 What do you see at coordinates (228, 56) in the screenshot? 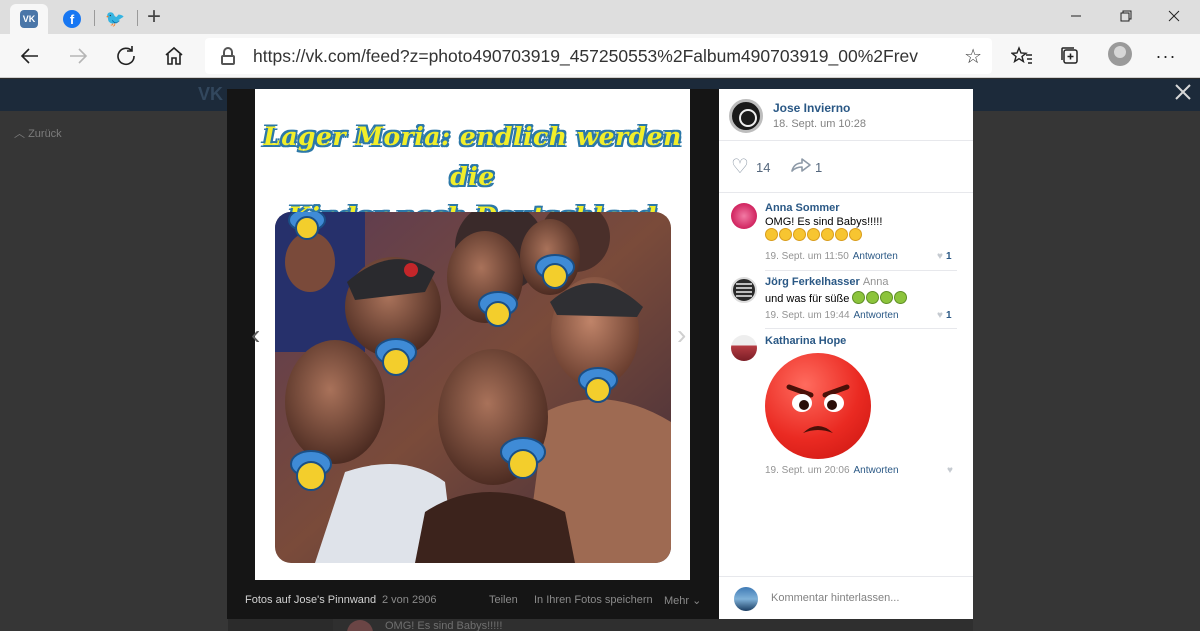
I see `lock-icon` at bounding box center [228, 56].